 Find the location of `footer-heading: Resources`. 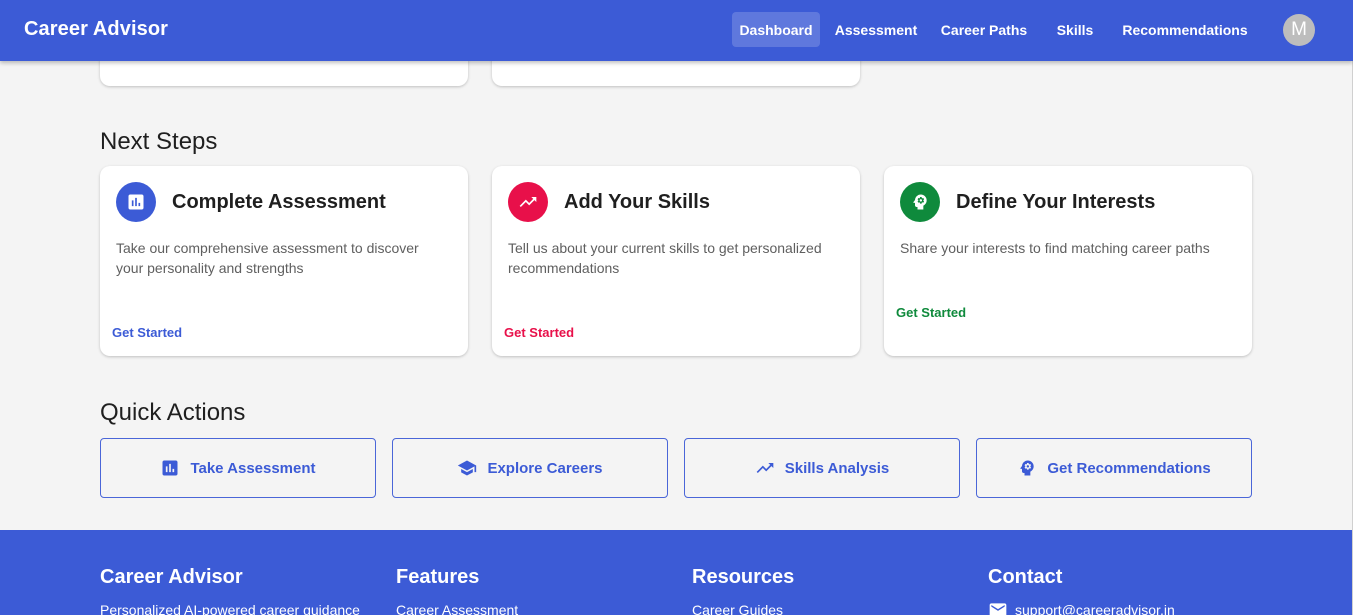

footer-heading: Resources is located at coordinates (743, 577).